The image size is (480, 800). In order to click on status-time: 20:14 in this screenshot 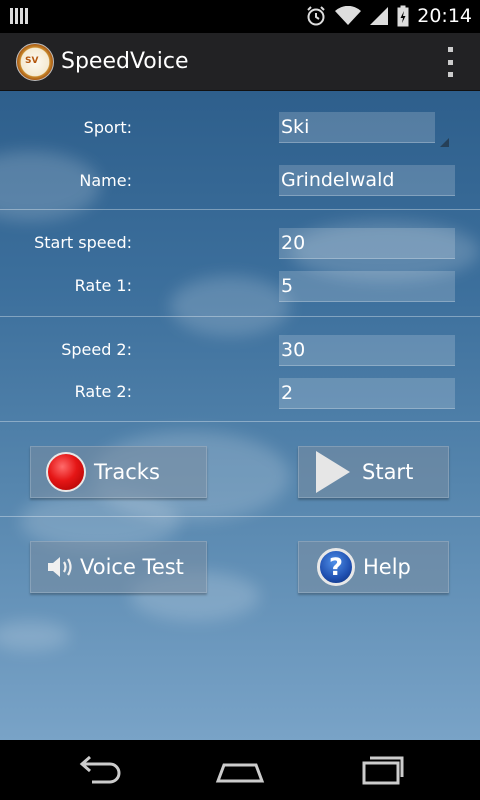, I will do `click(444, 16)`.